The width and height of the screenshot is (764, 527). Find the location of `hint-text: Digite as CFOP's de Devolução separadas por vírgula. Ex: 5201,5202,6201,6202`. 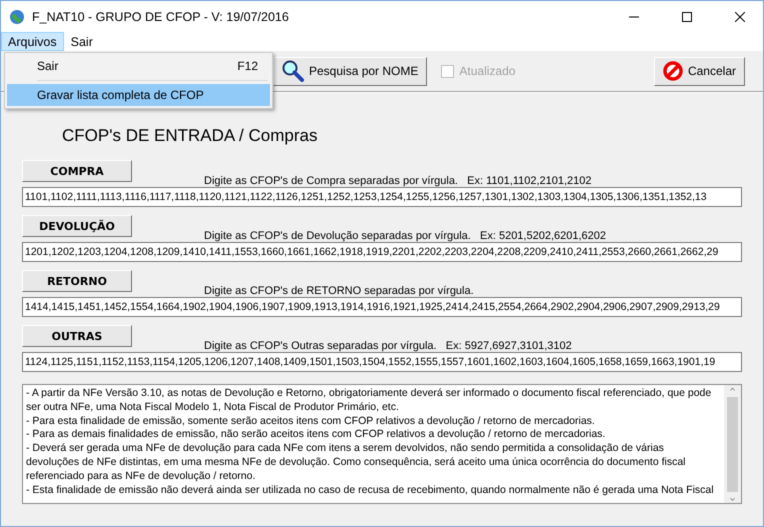

hint-text: Digite as CFOP's de Devolução separadas por vírgula. Ex: 5201,5202,6201,6202 is located at coordinates (405, 236).